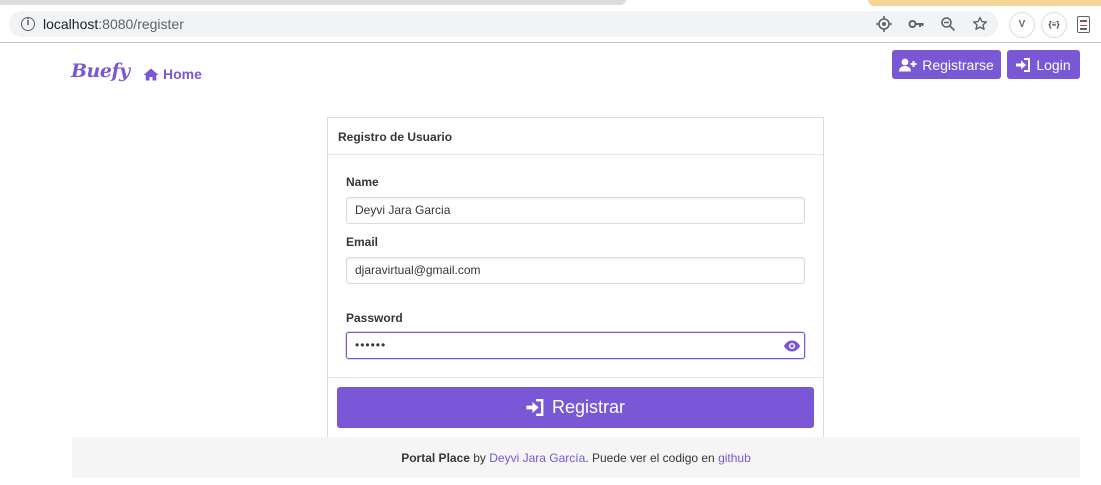  What do you see at coordinates (575, 210) in the screenshot?
I see `name-input: Deyvi Jara Garcia` at bounding box center [575, 210].